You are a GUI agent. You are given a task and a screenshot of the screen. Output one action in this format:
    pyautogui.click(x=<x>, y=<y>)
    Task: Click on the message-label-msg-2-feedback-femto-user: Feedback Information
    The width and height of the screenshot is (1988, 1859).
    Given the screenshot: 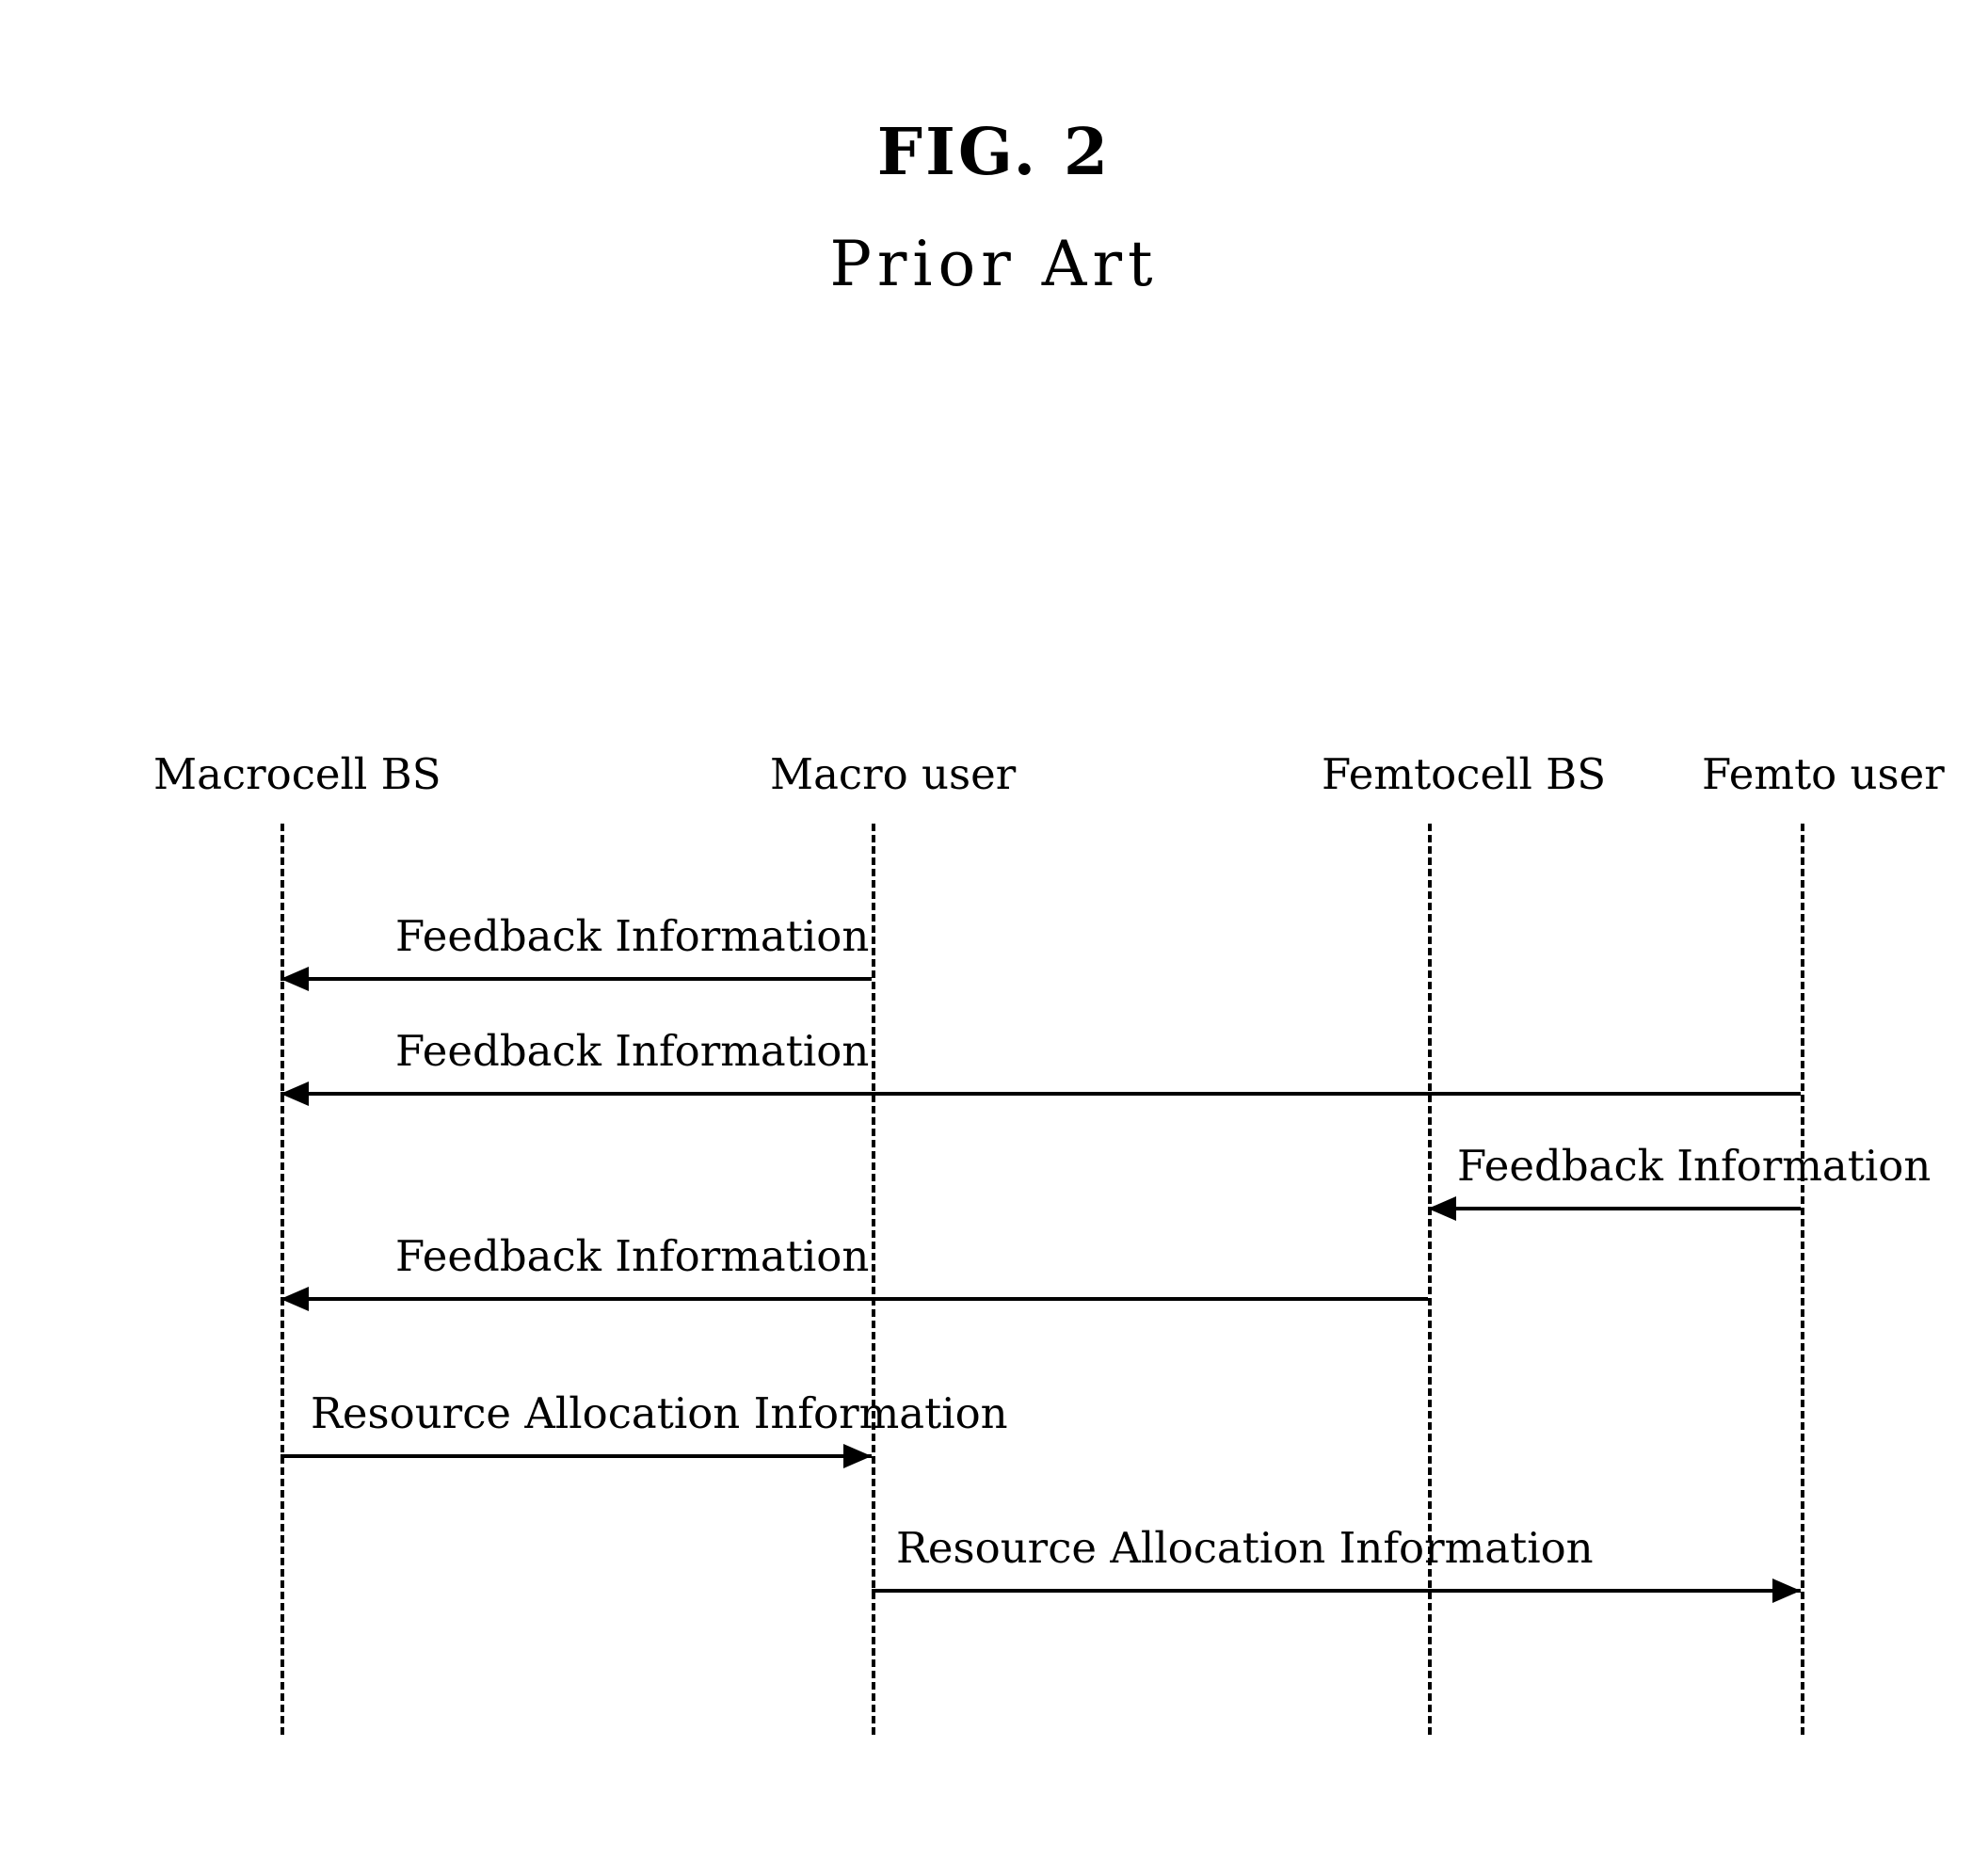 What is the action you would take?
    pyautogui.click(x=632, y=1051)
    